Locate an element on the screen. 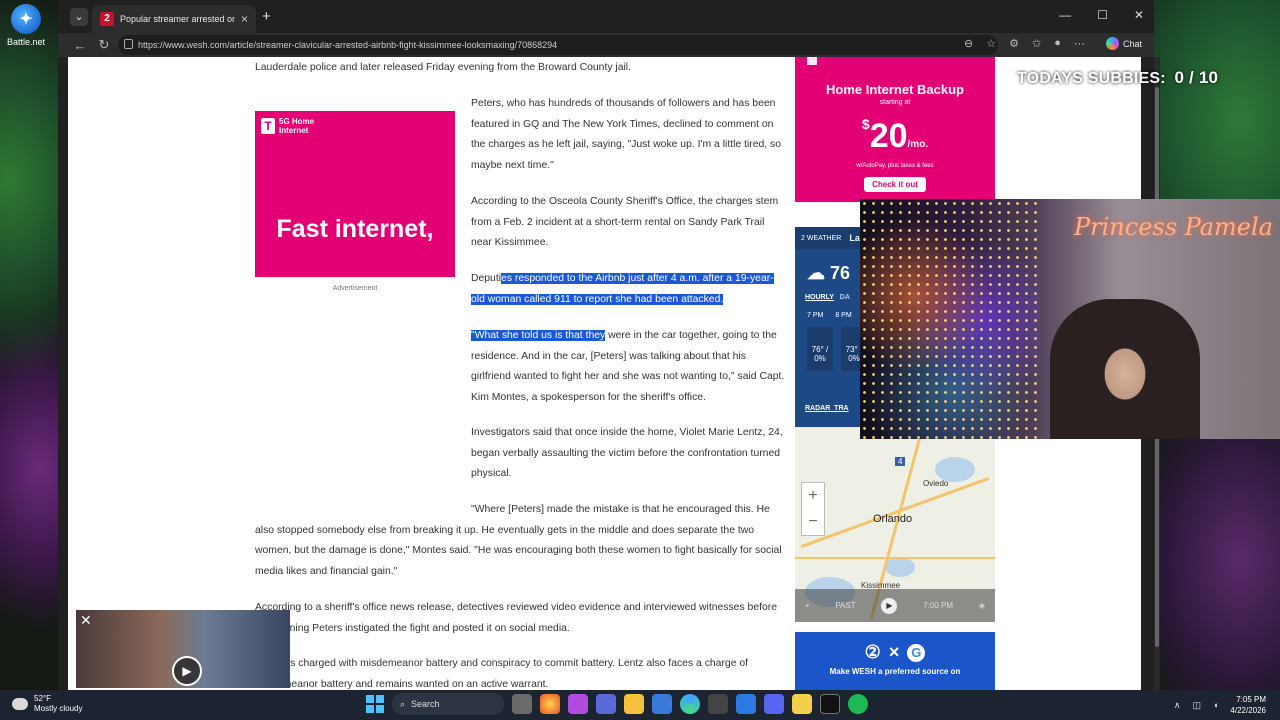 The height and width of the screenshot is (720, 1280). past-toggle: PAST is located at coordinates (845, 605).